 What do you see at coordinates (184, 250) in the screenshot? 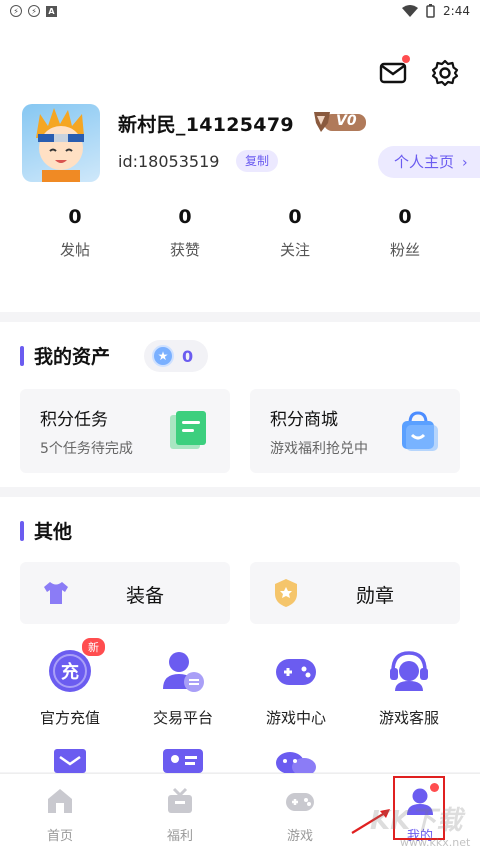
I see `stat-label: 获赞` at bounding box center [184, 250].